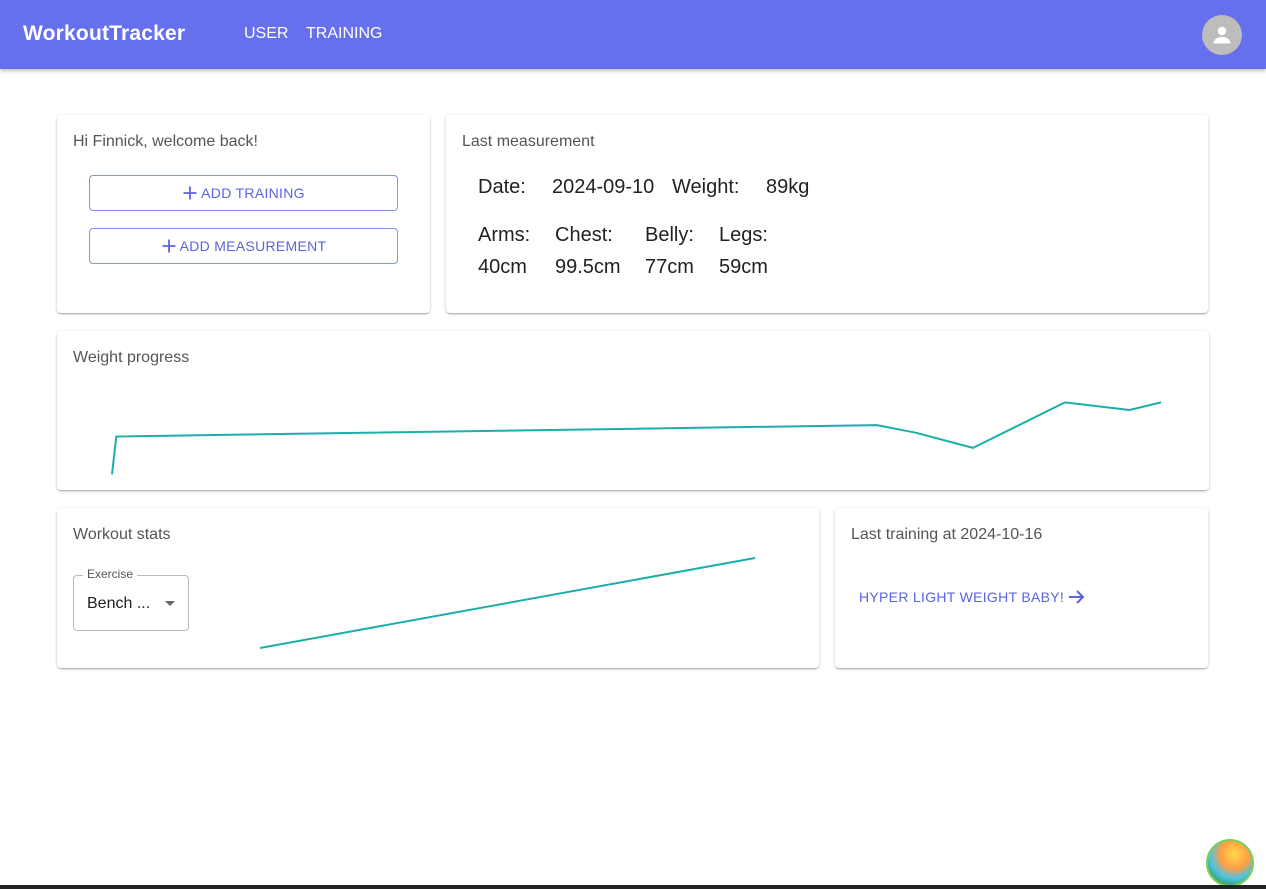 The width and height of the screenshot is (1266, 889). Describe the element at coordinates (743, 267) in the screenshot. I see `legs-value: 59cm` at that location.